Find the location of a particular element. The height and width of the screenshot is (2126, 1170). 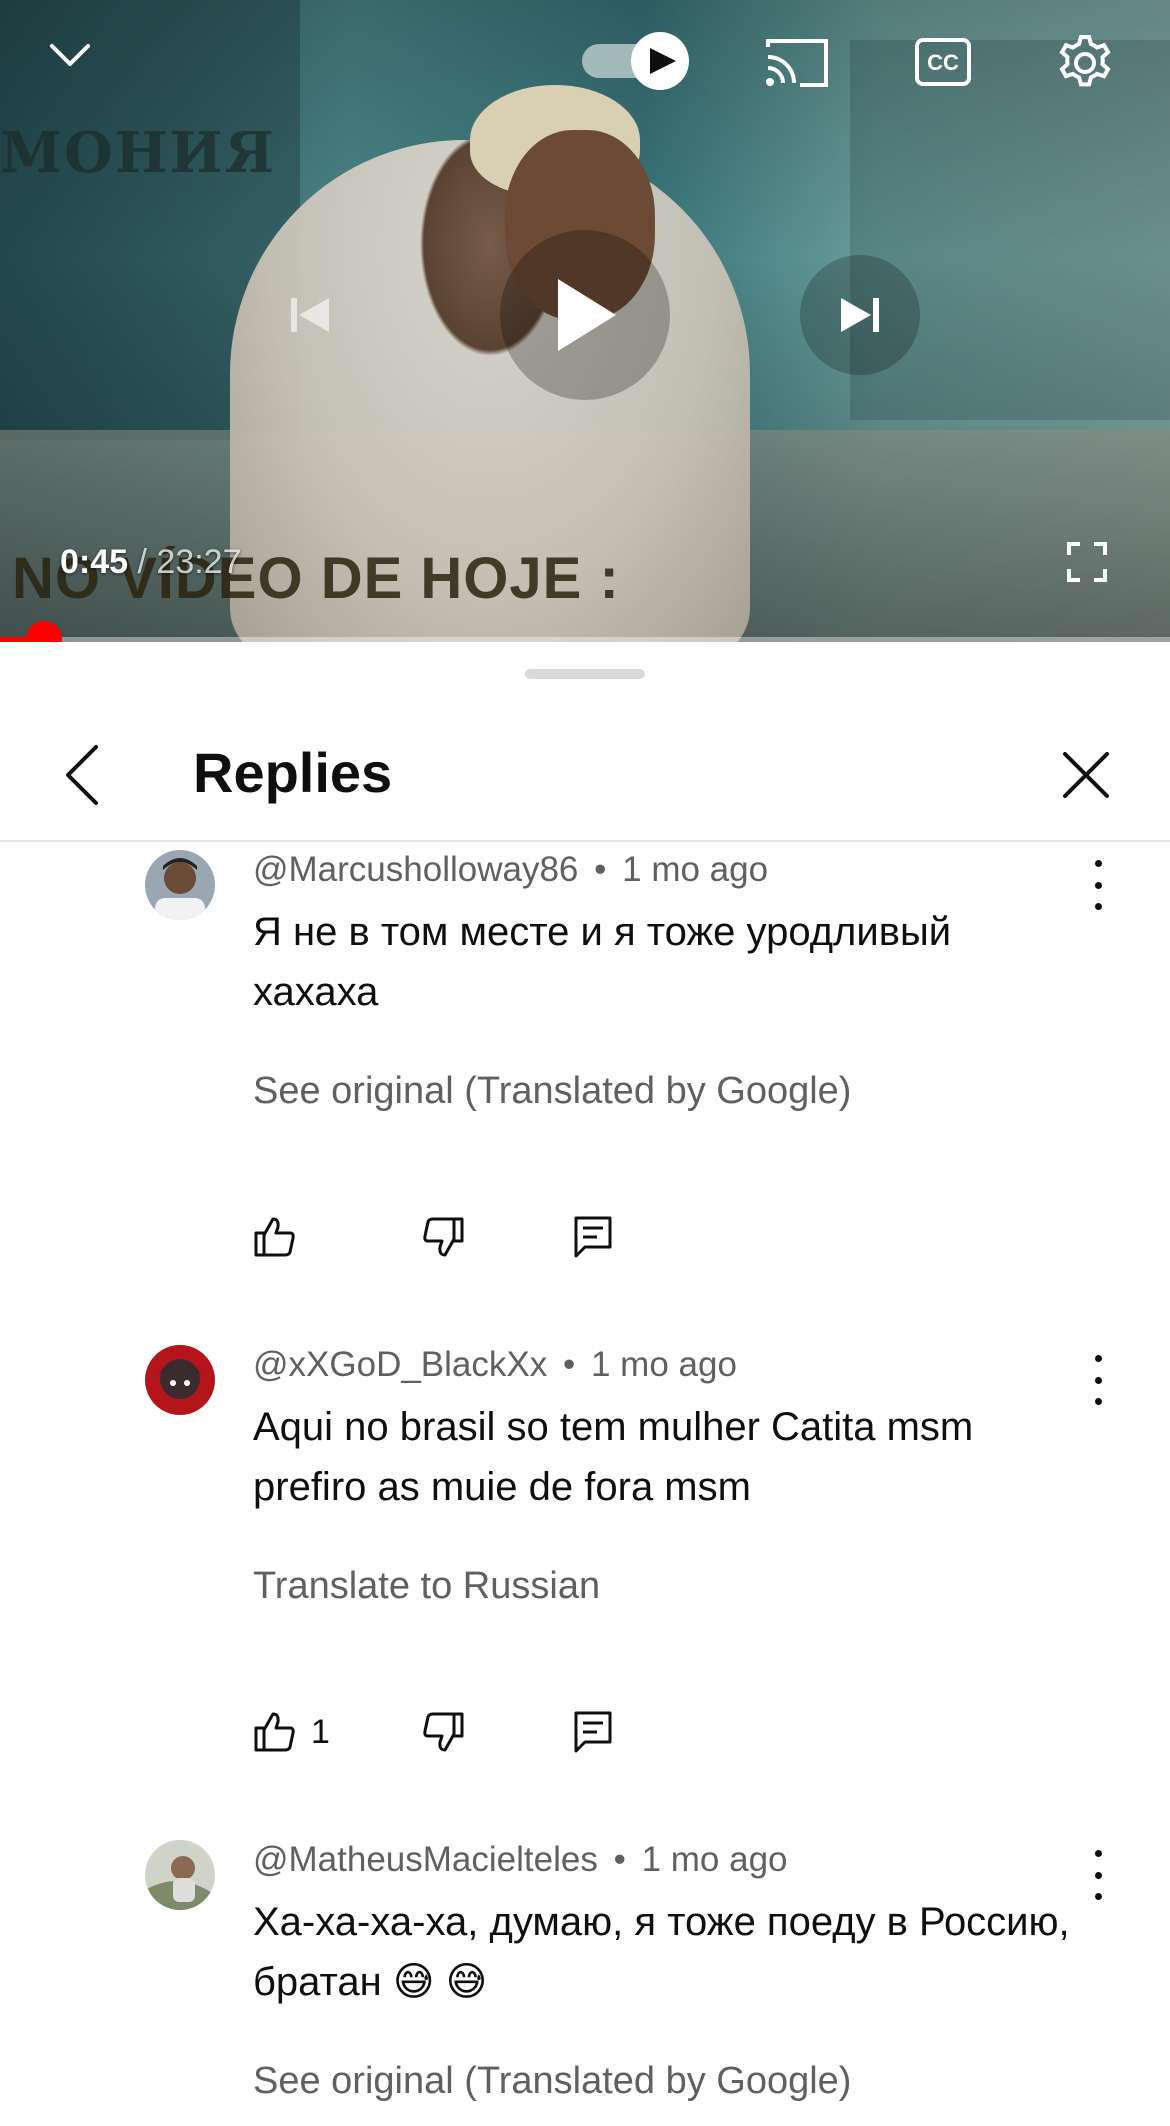

comment-actions: 1 is located at coordinates (453, 1732).